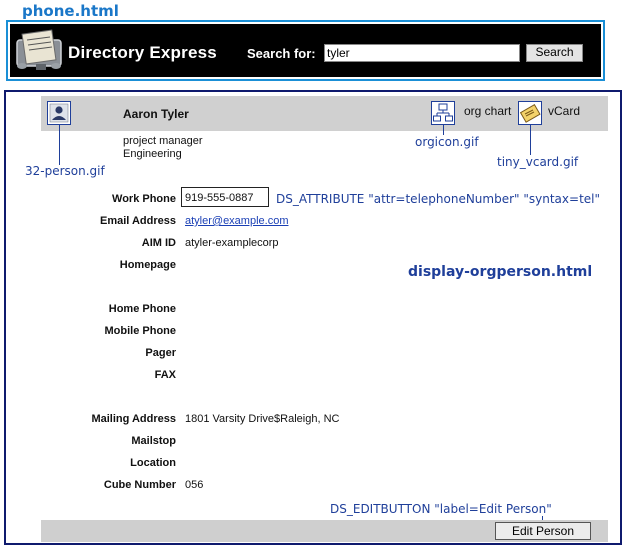 The image size is (626, 550). I want to click on vcard-link: vCard, so click(564, 111).